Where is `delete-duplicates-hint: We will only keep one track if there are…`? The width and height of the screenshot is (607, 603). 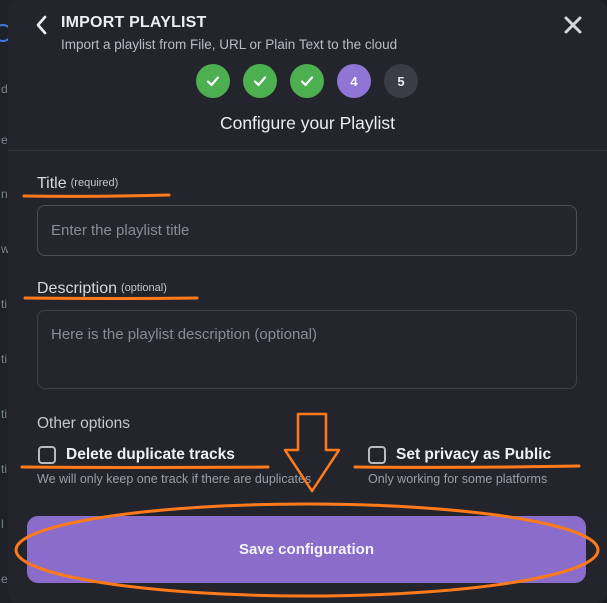 delete-duplicates-hint: We will only keep one track if there are… is located at coordinates (174, 479).